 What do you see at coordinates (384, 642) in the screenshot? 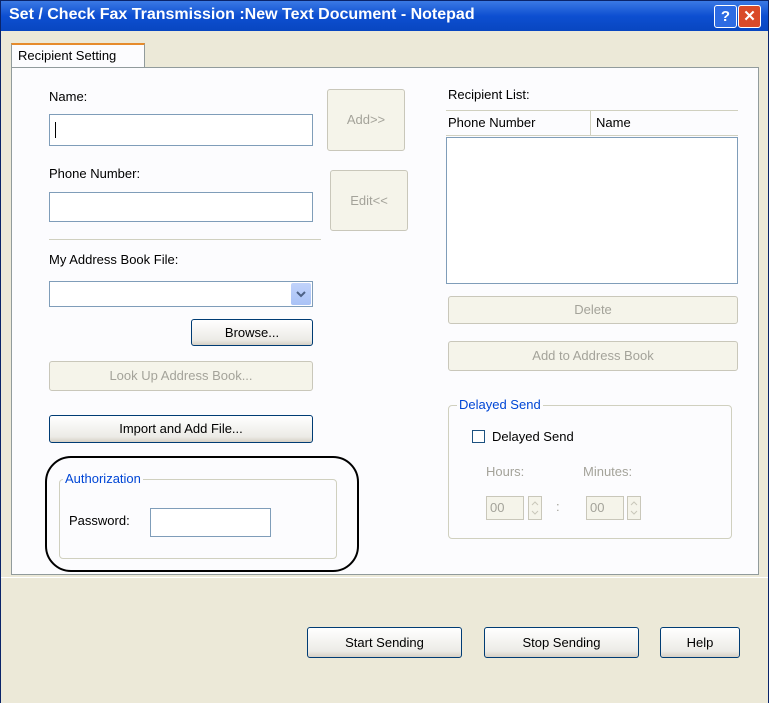
I see `start-sending-button: Start Sending` at bounding box center [384, 642].